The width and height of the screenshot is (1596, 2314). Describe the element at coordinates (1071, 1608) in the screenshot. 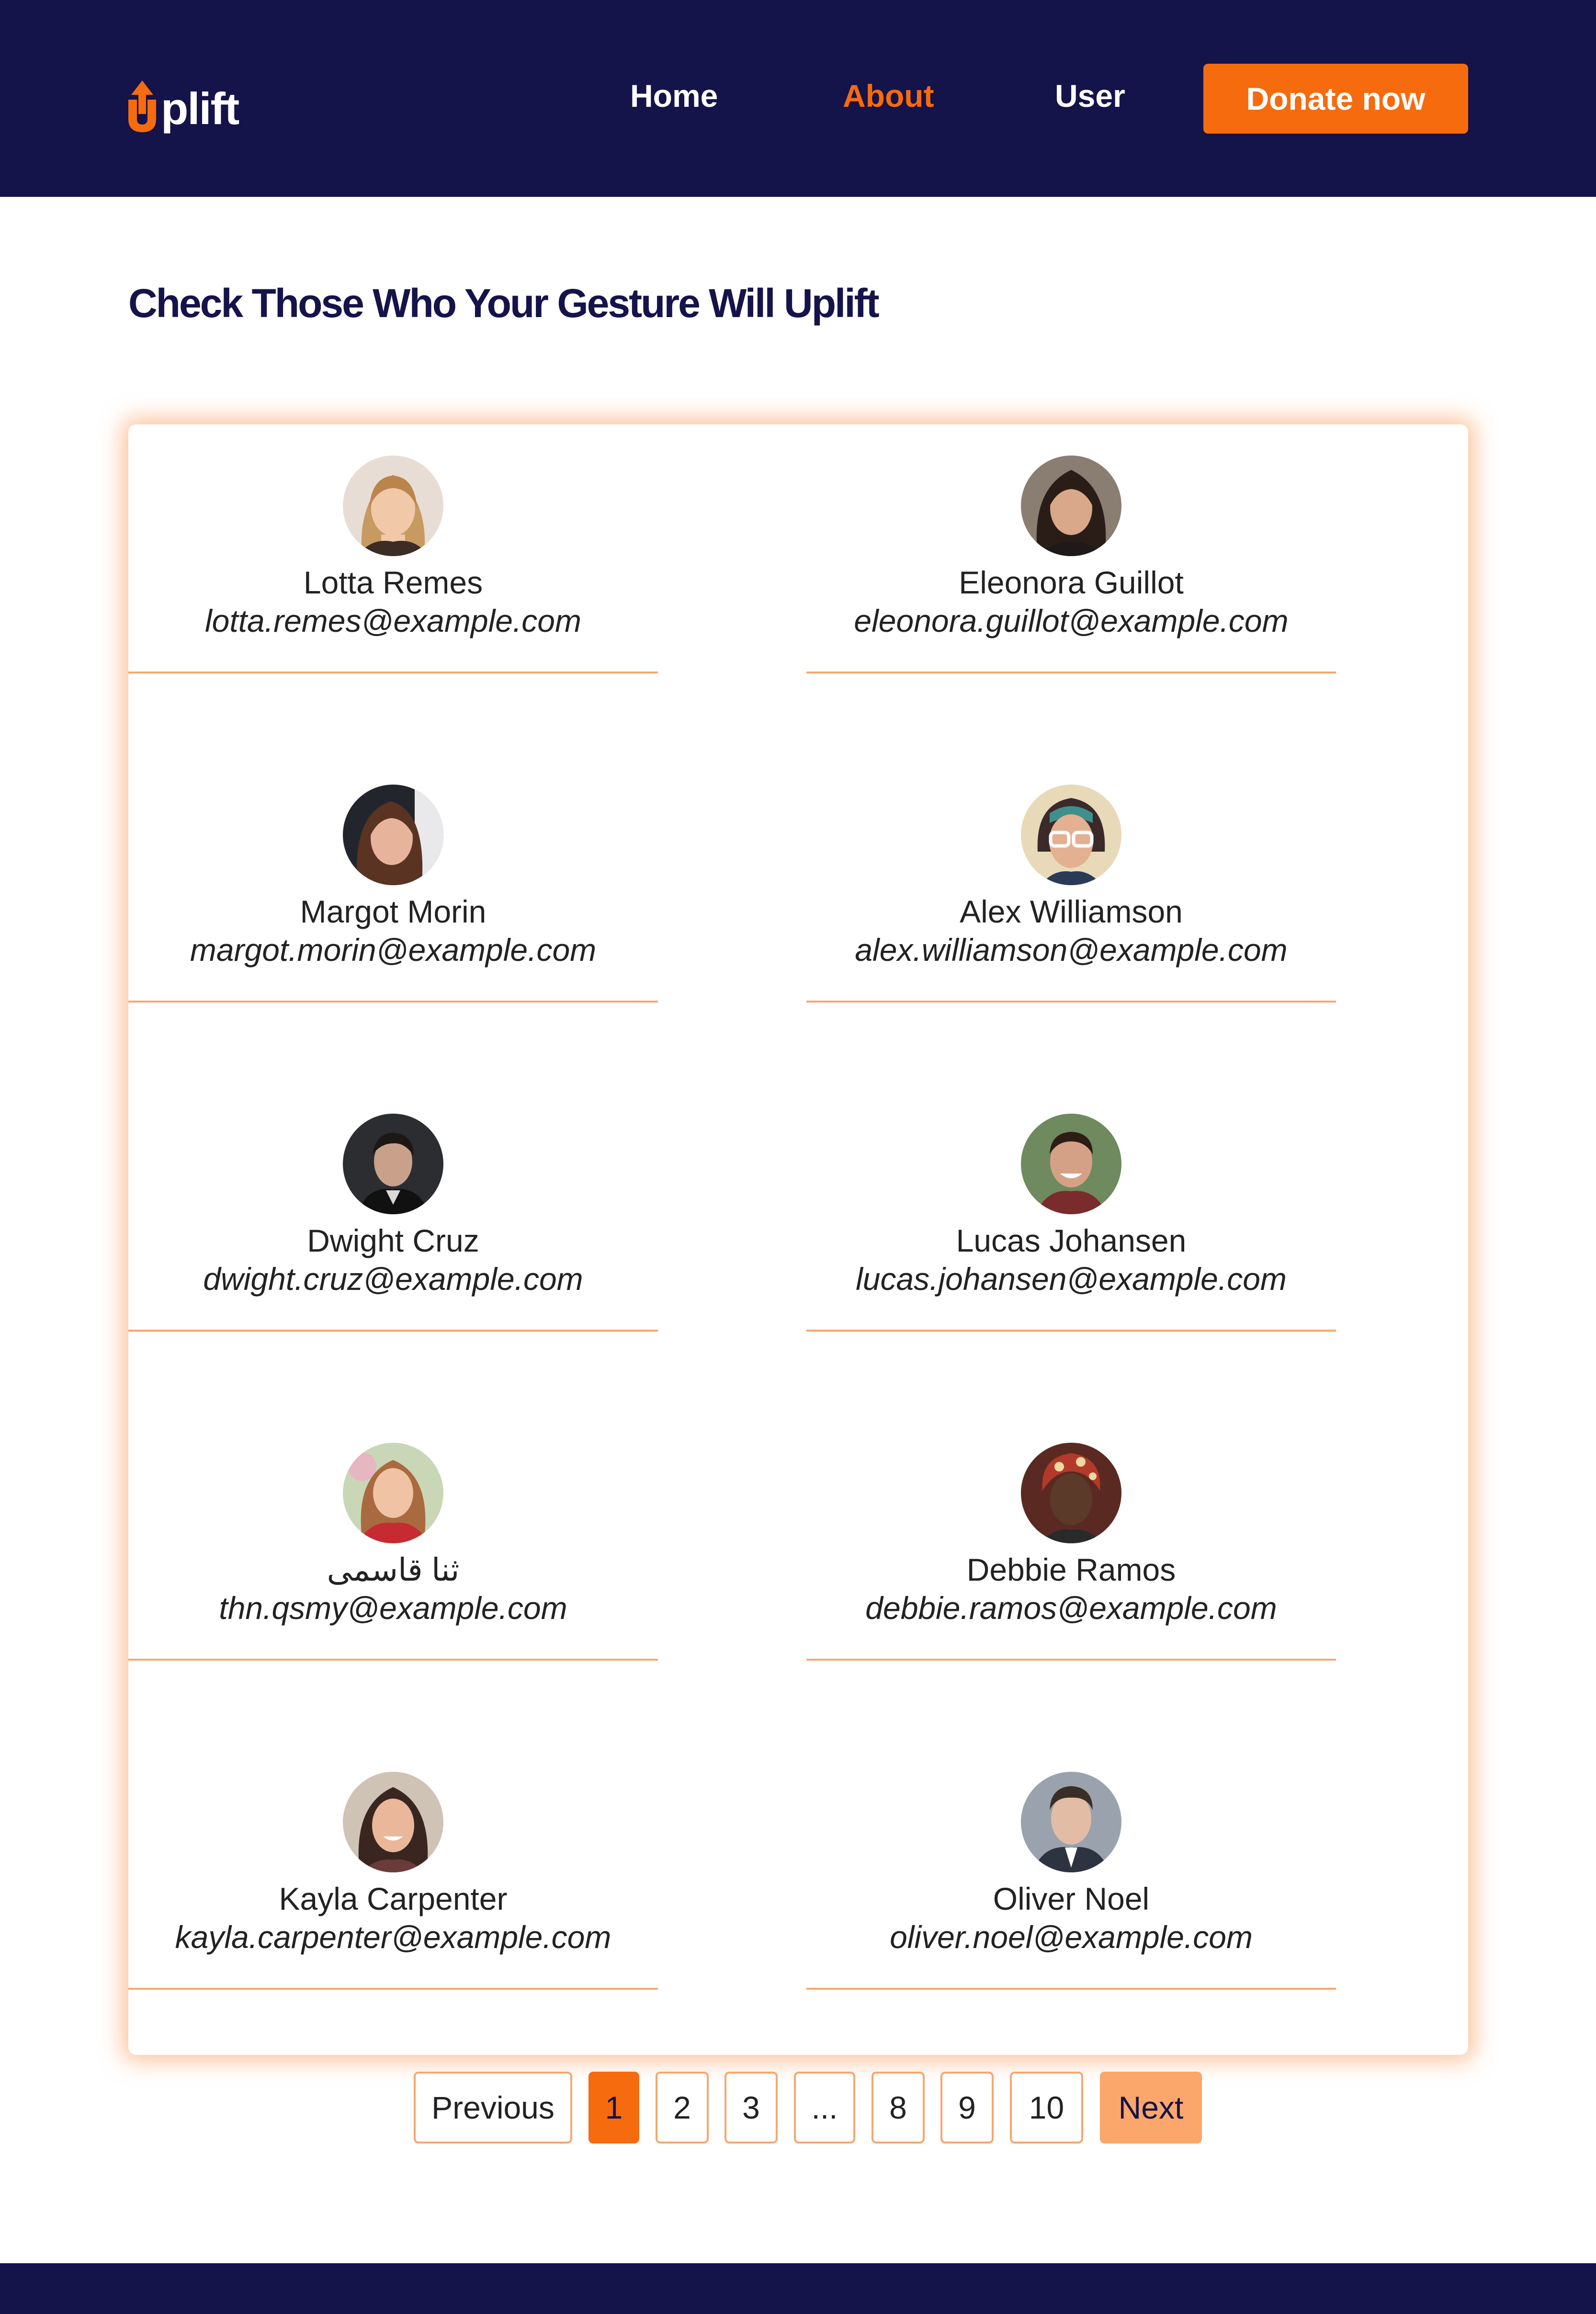

I see `user-email: debbie.ramos@example.com` at that location.